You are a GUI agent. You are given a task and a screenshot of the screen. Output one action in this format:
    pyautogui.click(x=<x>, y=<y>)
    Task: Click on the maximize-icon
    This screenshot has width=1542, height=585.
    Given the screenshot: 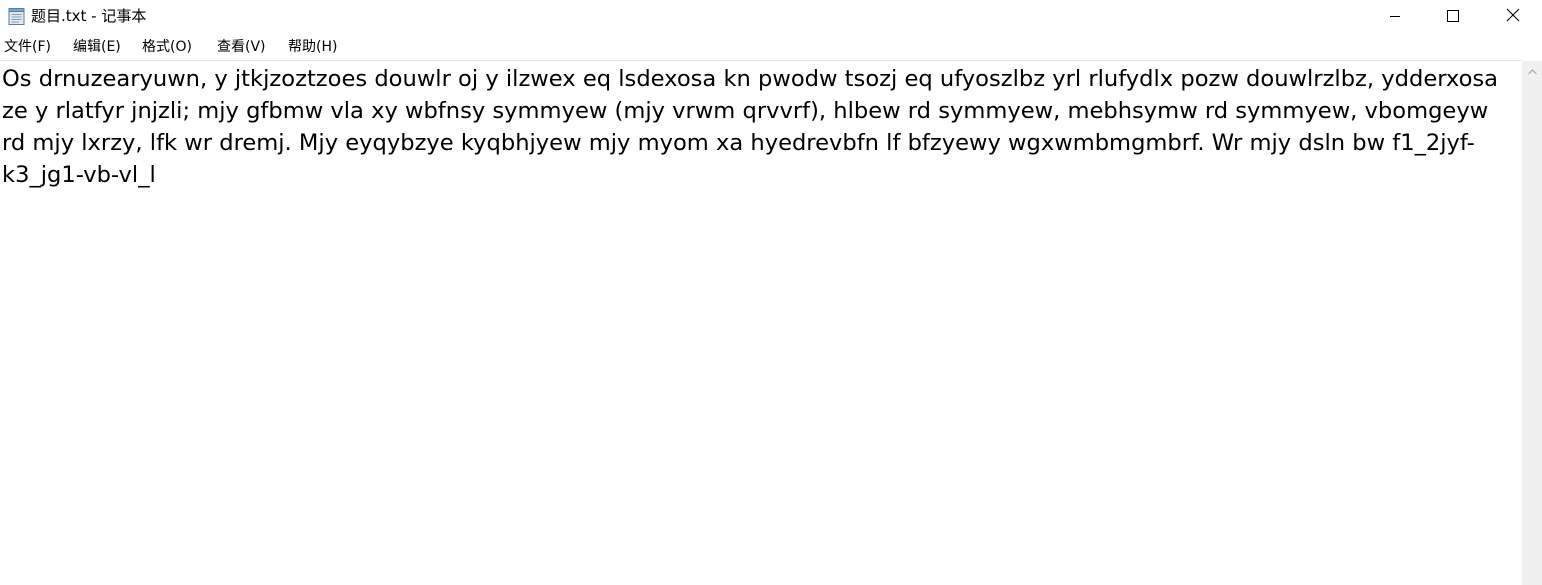 What is the action you would take?
    pyautogui.click(x=1453, y=16)
    